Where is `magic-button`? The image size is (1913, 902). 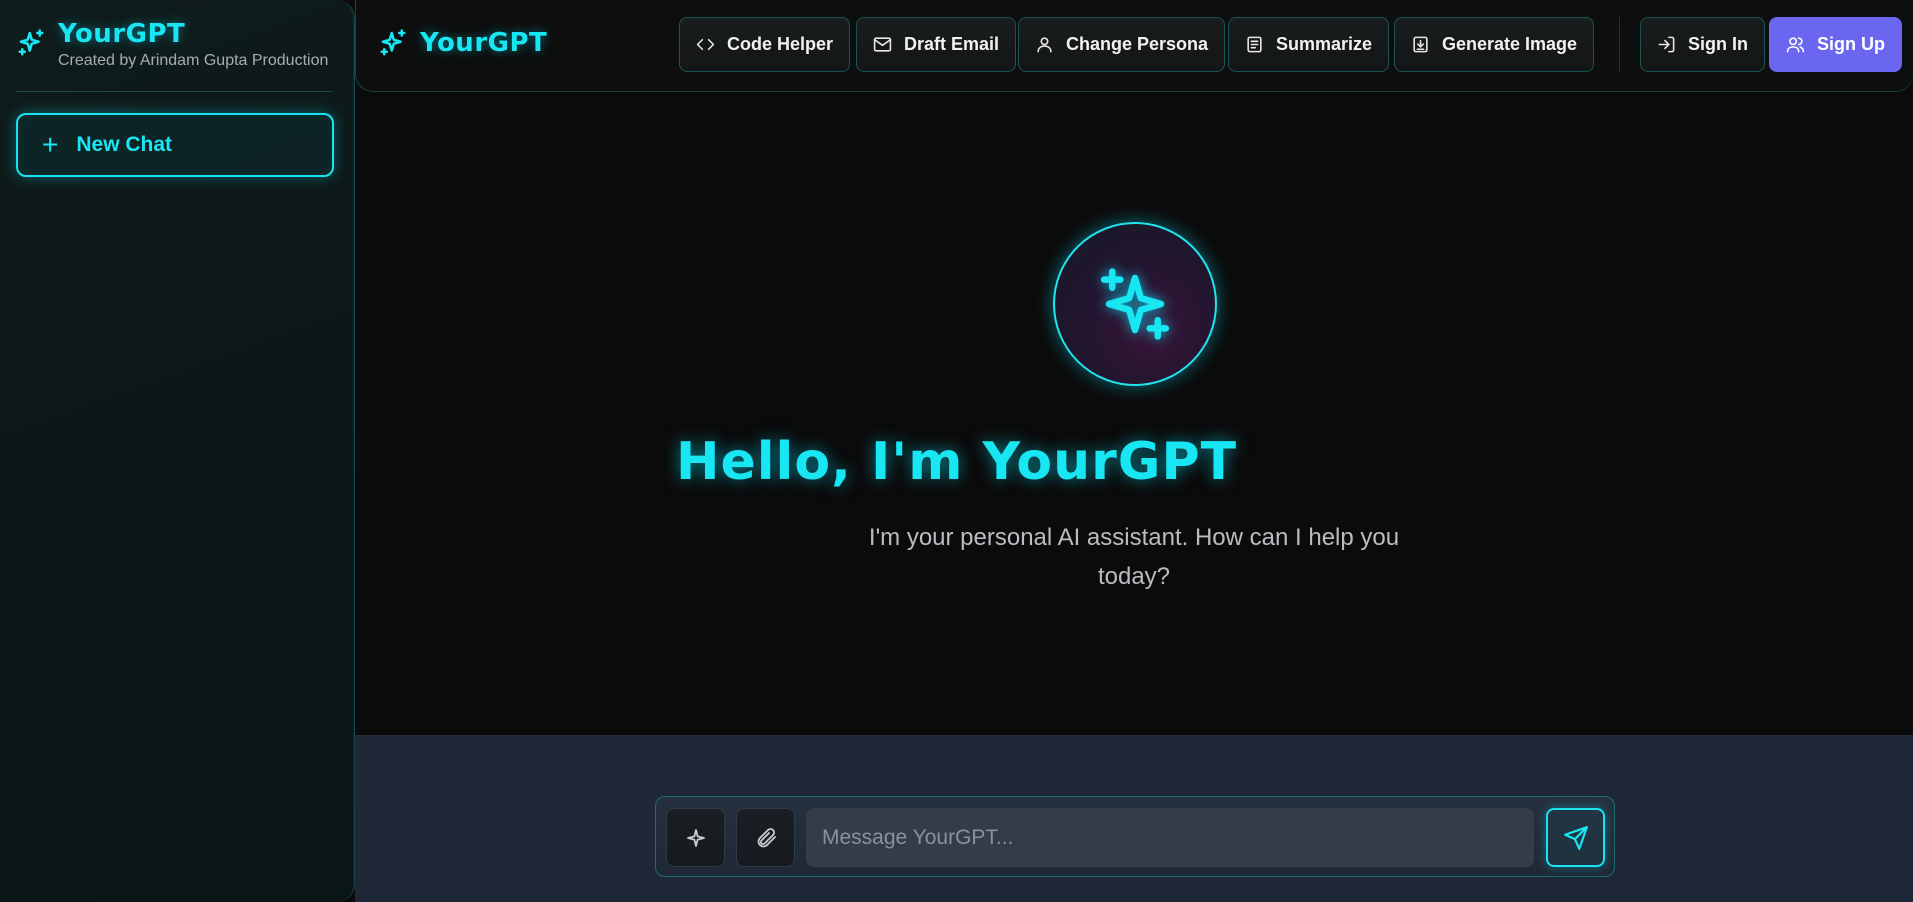 magic-button is located at coordinates (695, 837).